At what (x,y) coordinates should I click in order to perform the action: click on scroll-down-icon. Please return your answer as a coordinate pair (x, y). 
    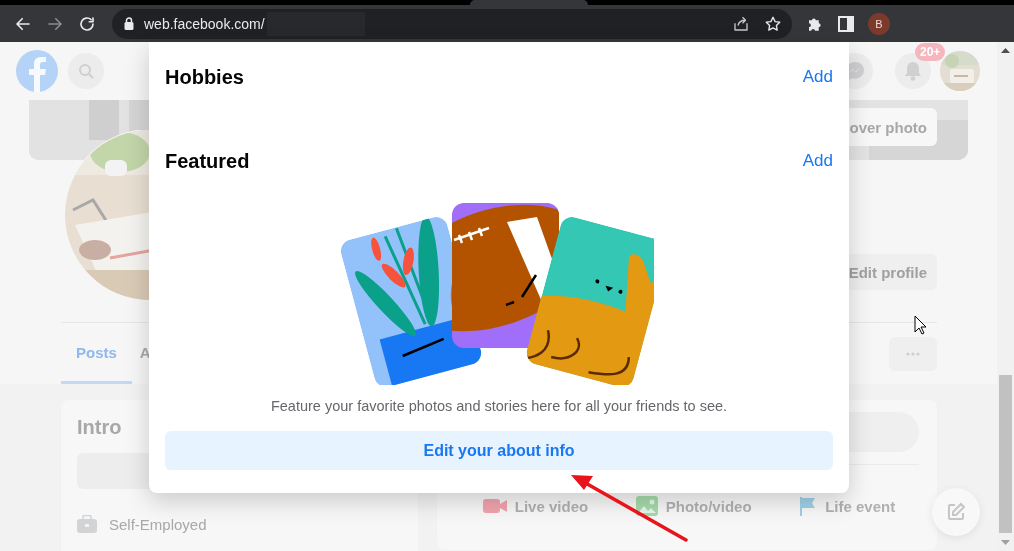
    Looking at the image, I should click on (1005, 542).